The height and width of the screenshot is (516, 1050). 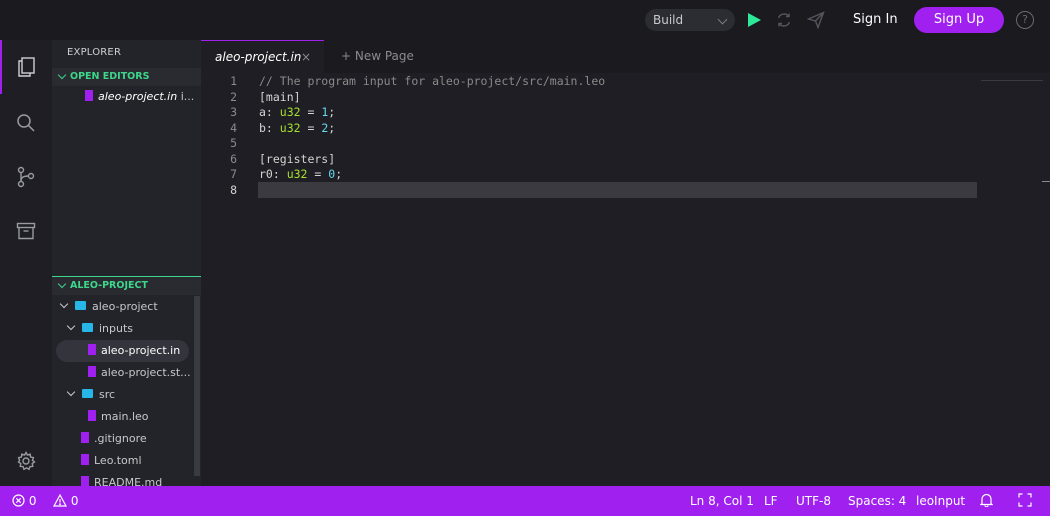 What do you see at coordinates (74, 501) in the screenshot?
I see `warning-count: 0` at bounding box center [74, 501].